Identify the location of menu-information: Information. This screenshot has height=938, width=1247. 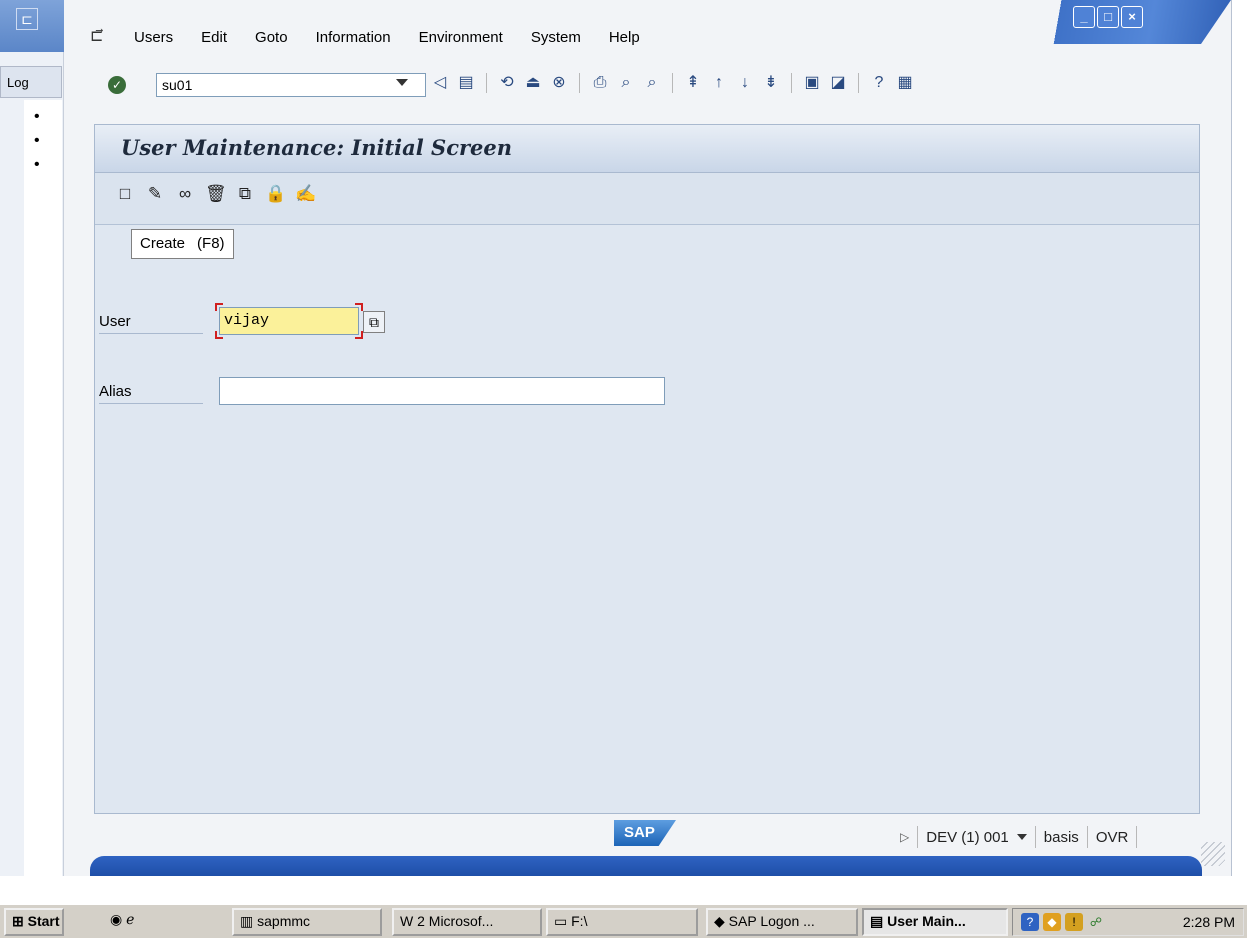
(353, 37).